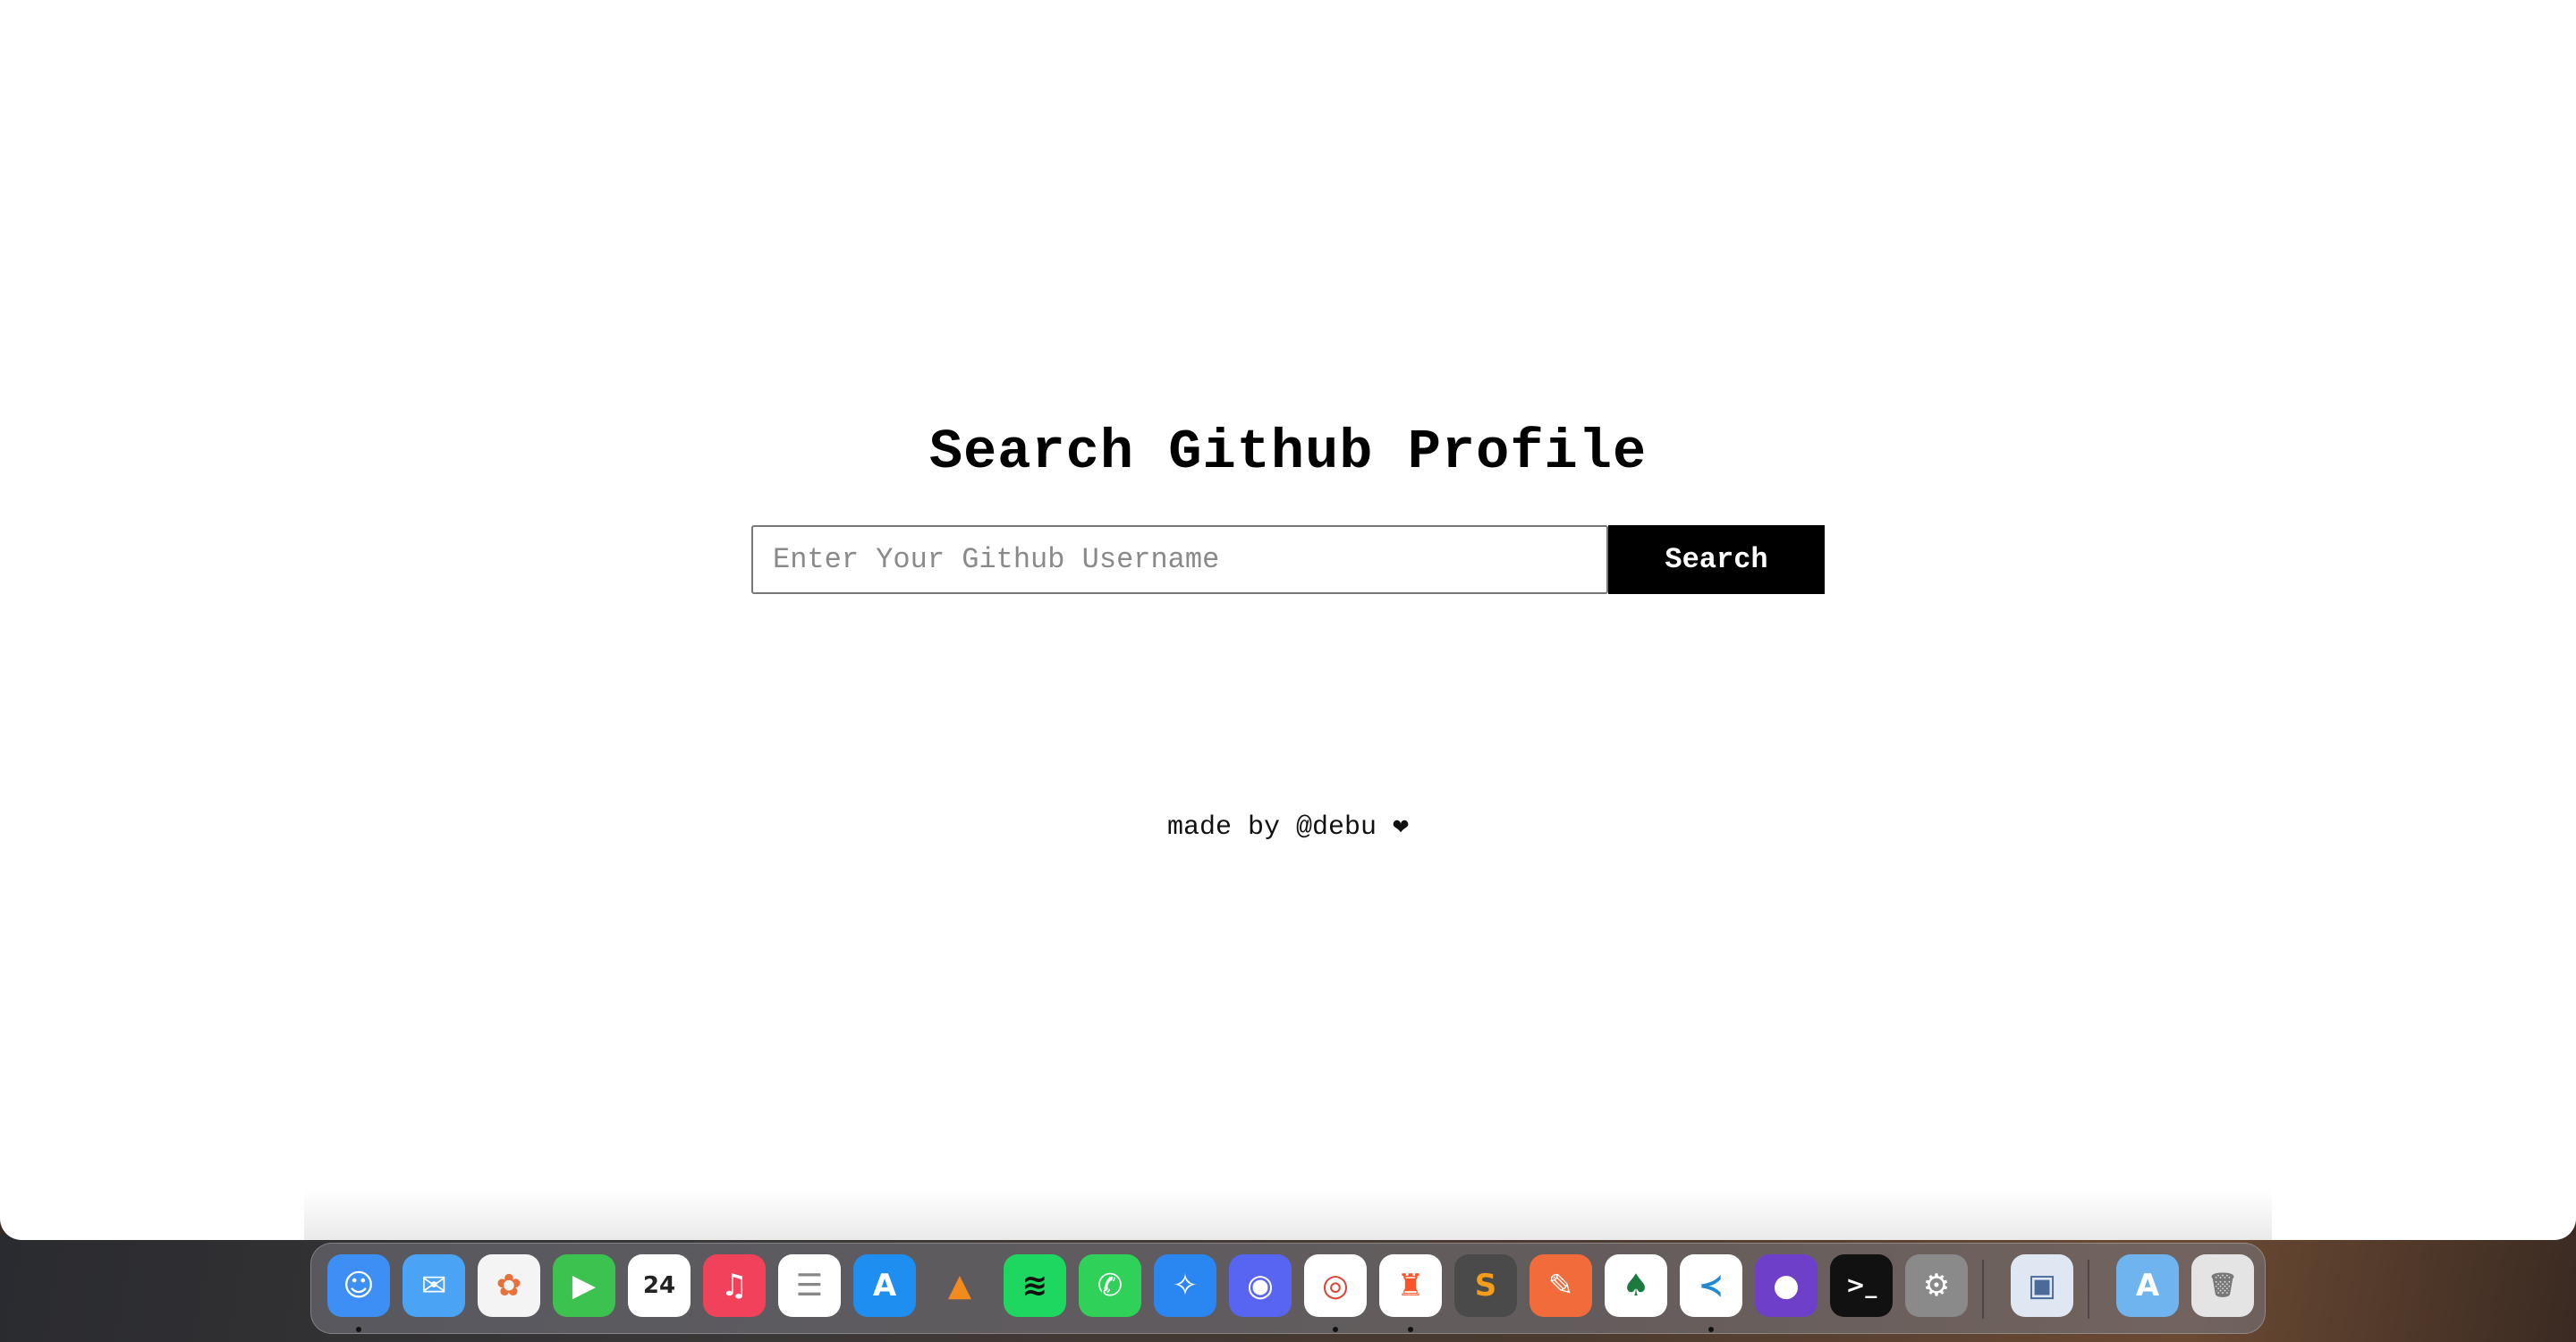 The image size is (2576, 1342). I want to click on trash-icon: 🗑, so click(2222, 1286).